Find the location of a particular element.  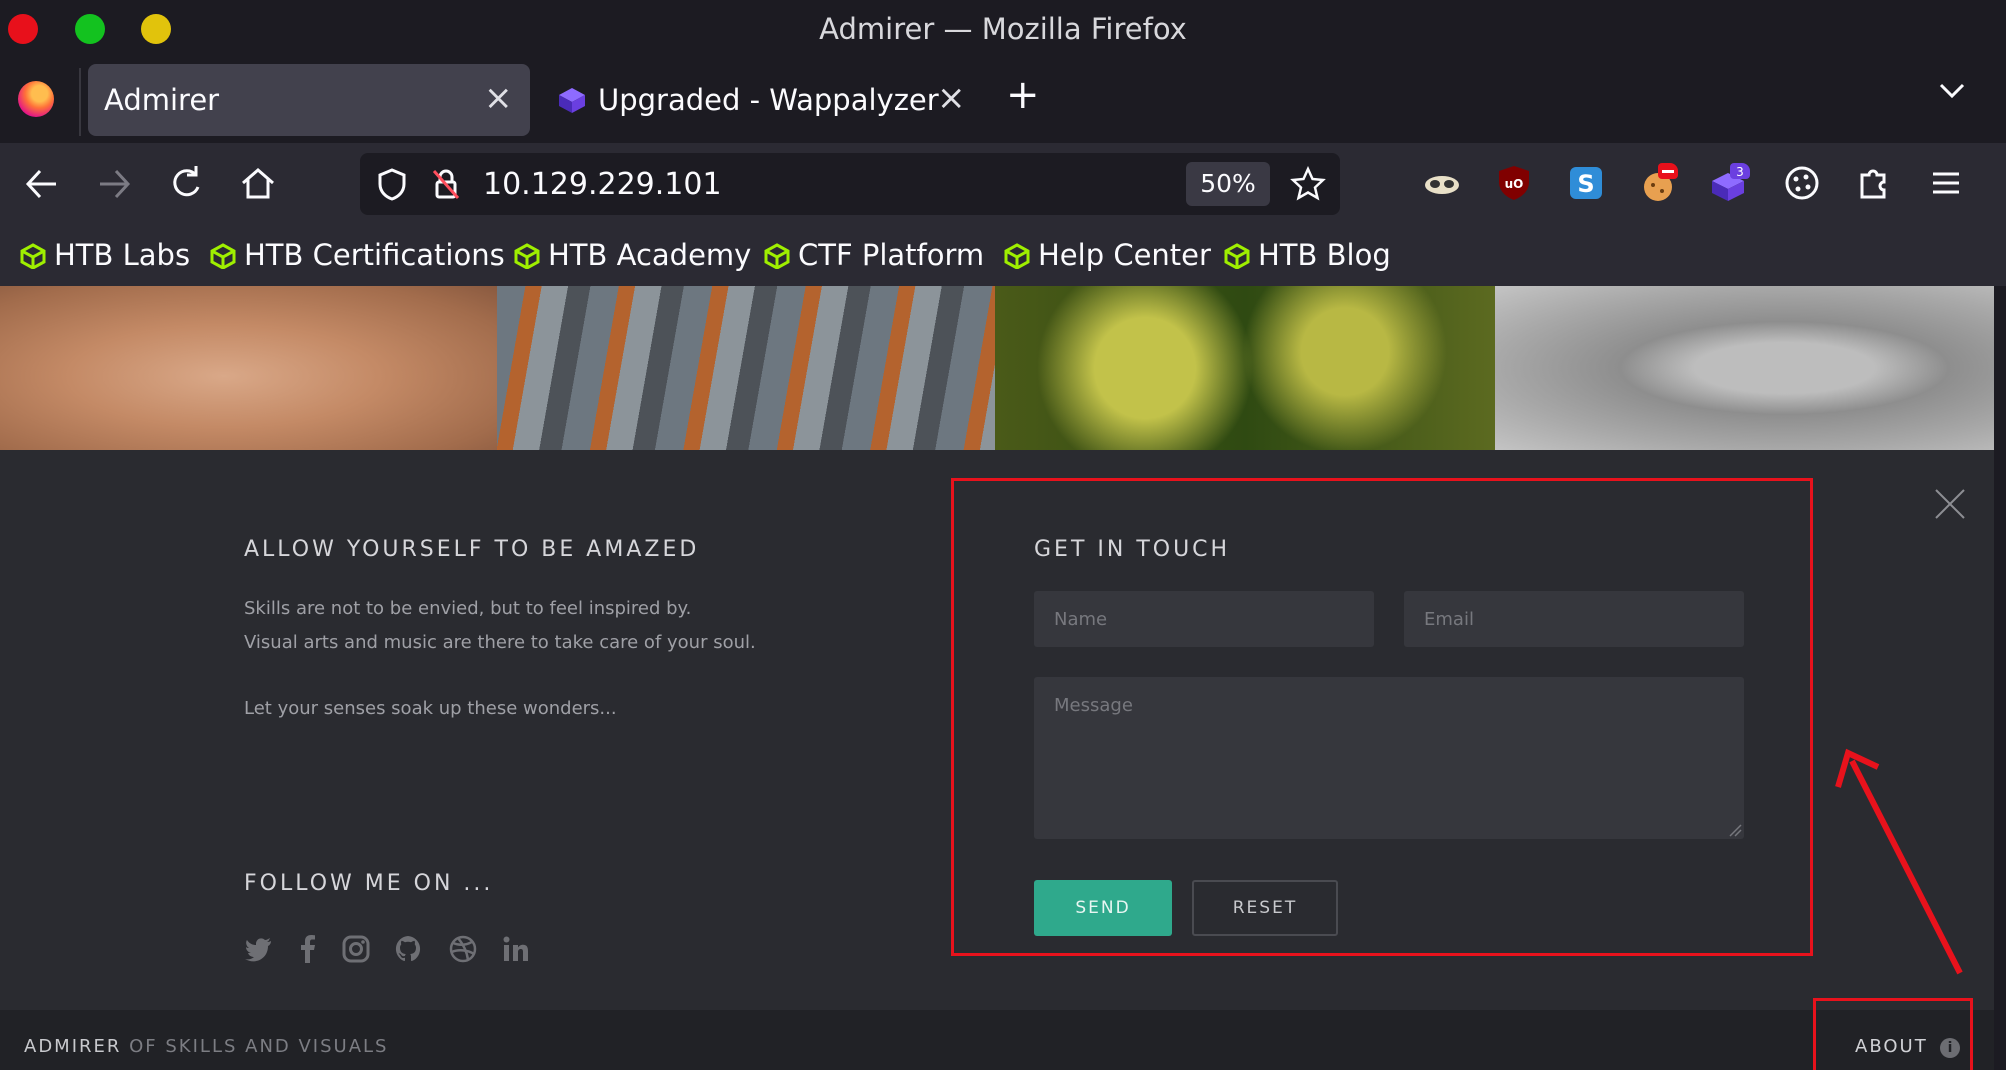

reload-icon is located at coordinates (186, 181).